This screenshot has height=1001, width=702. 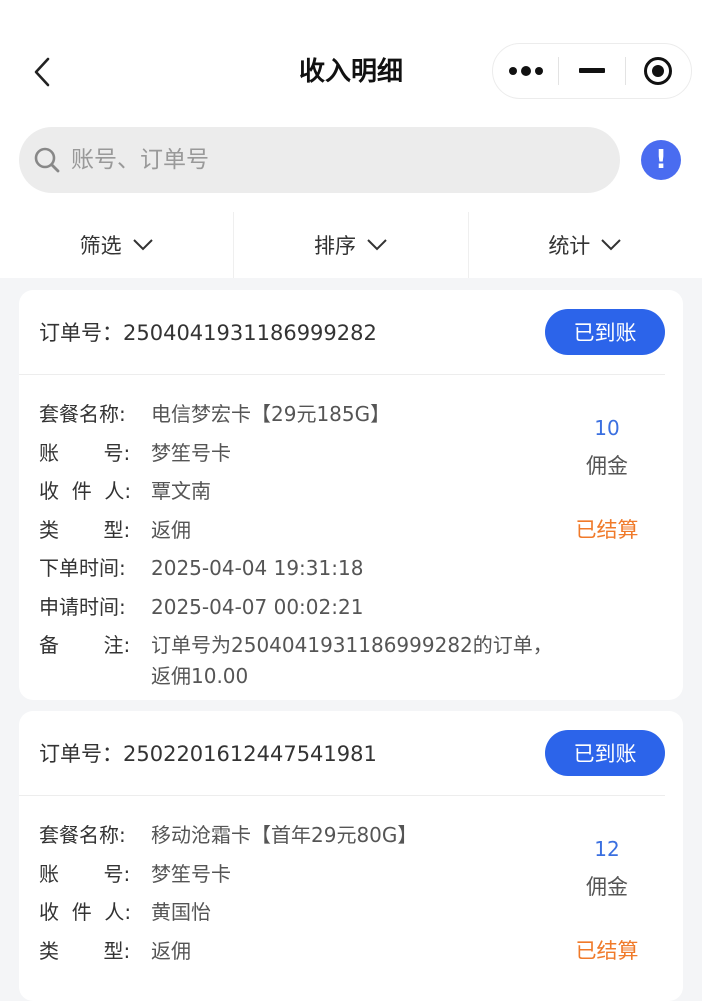 I want to click on sort-label: 排序, so click(x=334, y=246).